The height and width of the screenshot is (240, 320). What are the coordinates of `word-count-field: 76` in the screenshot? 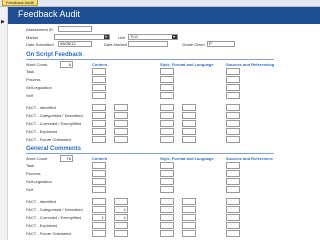 It's located at (66, 158).